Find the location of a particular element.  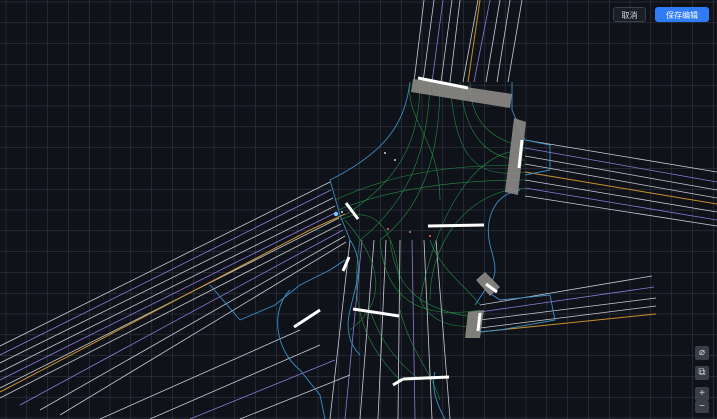

zoom-in-button: + is located at coordinates (702, 394).